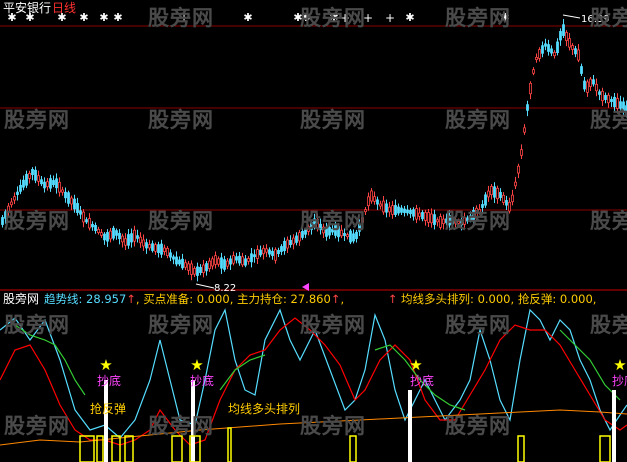 Image resolution: width=627 pixels, height=462 pixels. What do you see at coordinates (109, 381) in the screenshot?
I see `signal-chaodi-label: 抄底` at bounding box center [109, 381].